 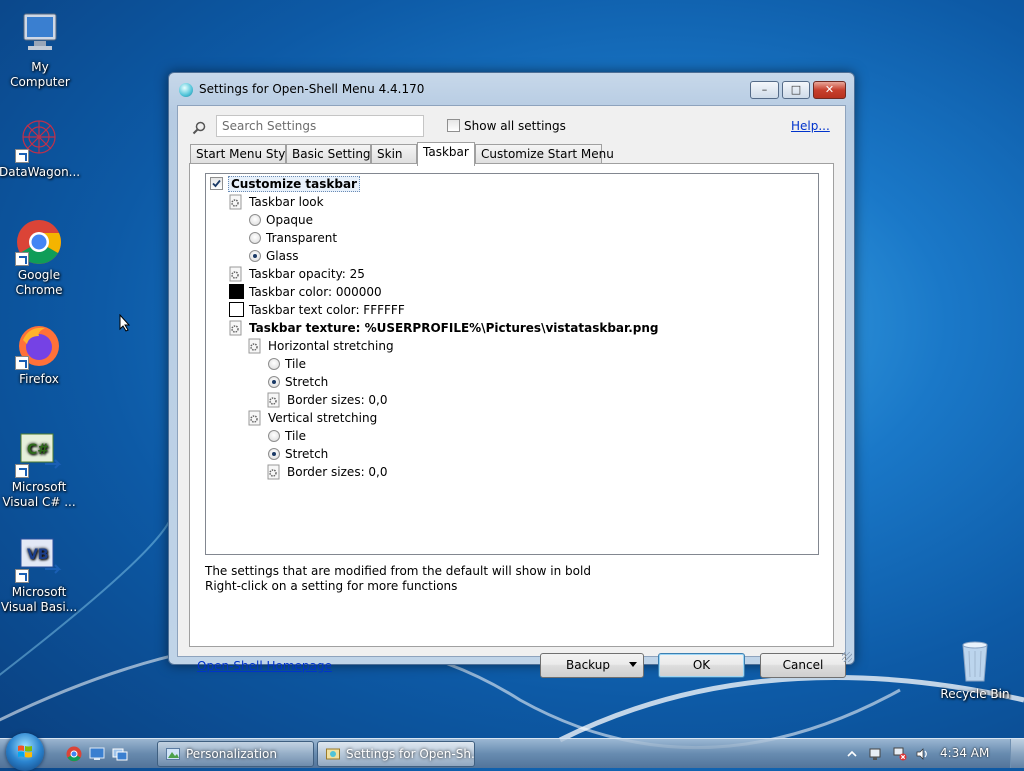 I want to click on tab-taskbar: Taskbar, so click(x=446, y=154).